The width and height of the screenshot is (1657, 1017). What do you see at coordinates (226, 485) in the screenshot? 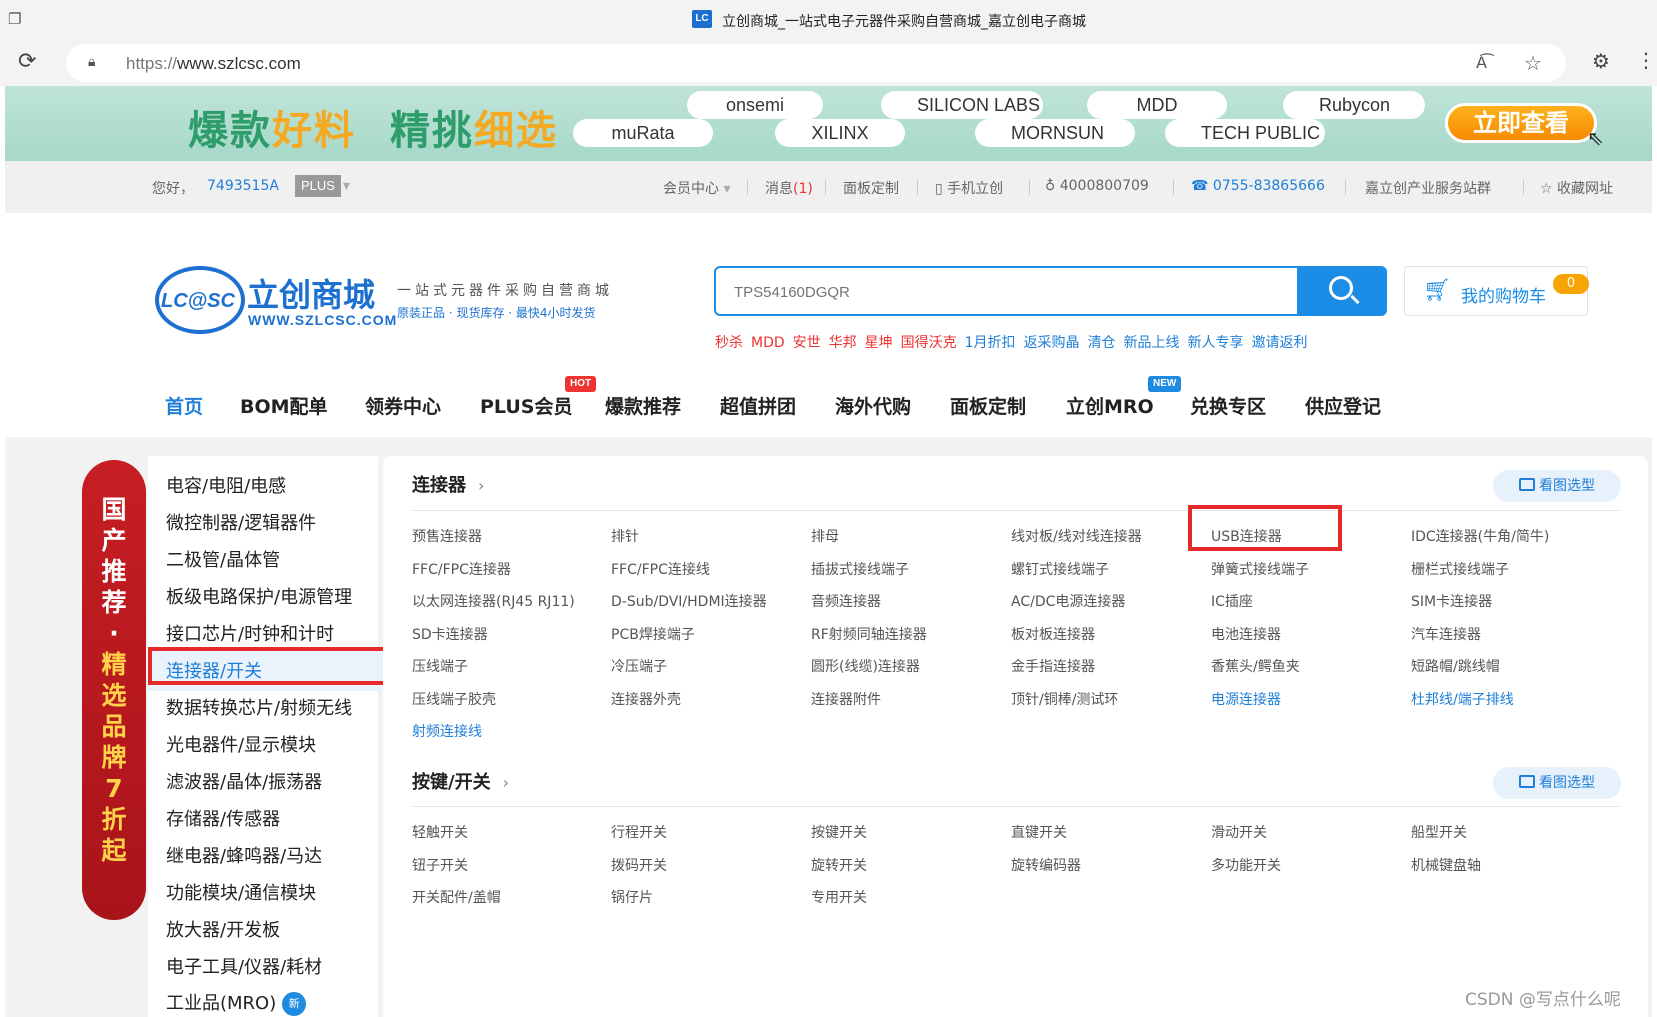
I see `category-item: 电容/电阻/电感` at bounding box center [226, 485].